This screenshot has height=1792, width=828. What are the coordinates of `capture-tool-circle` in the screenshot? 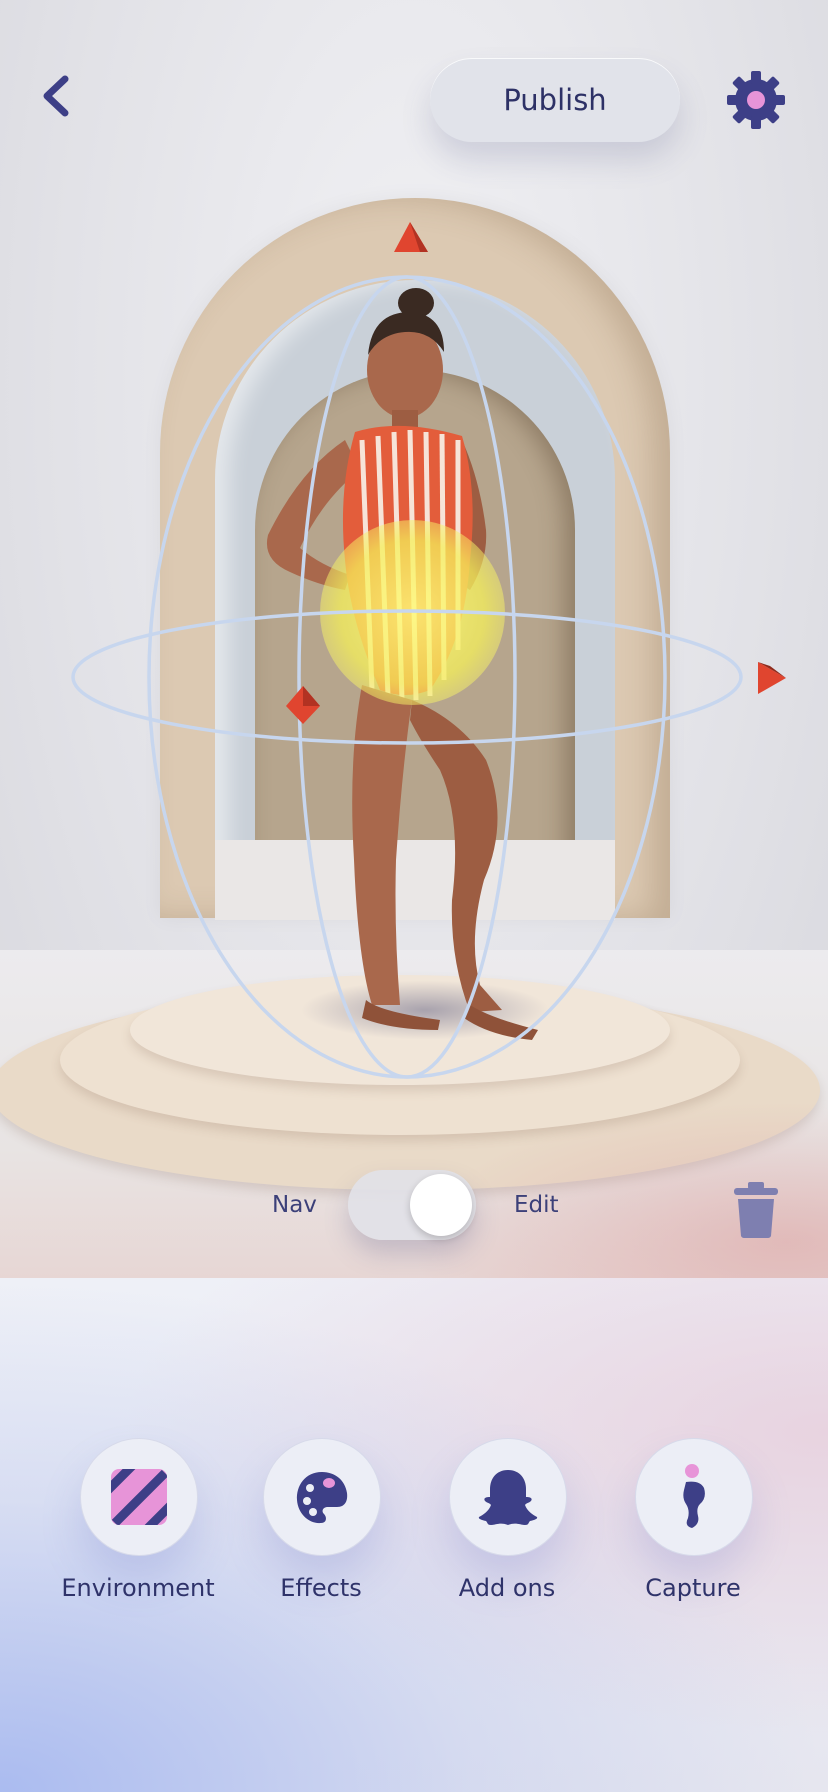 It's located at (694, 1497).